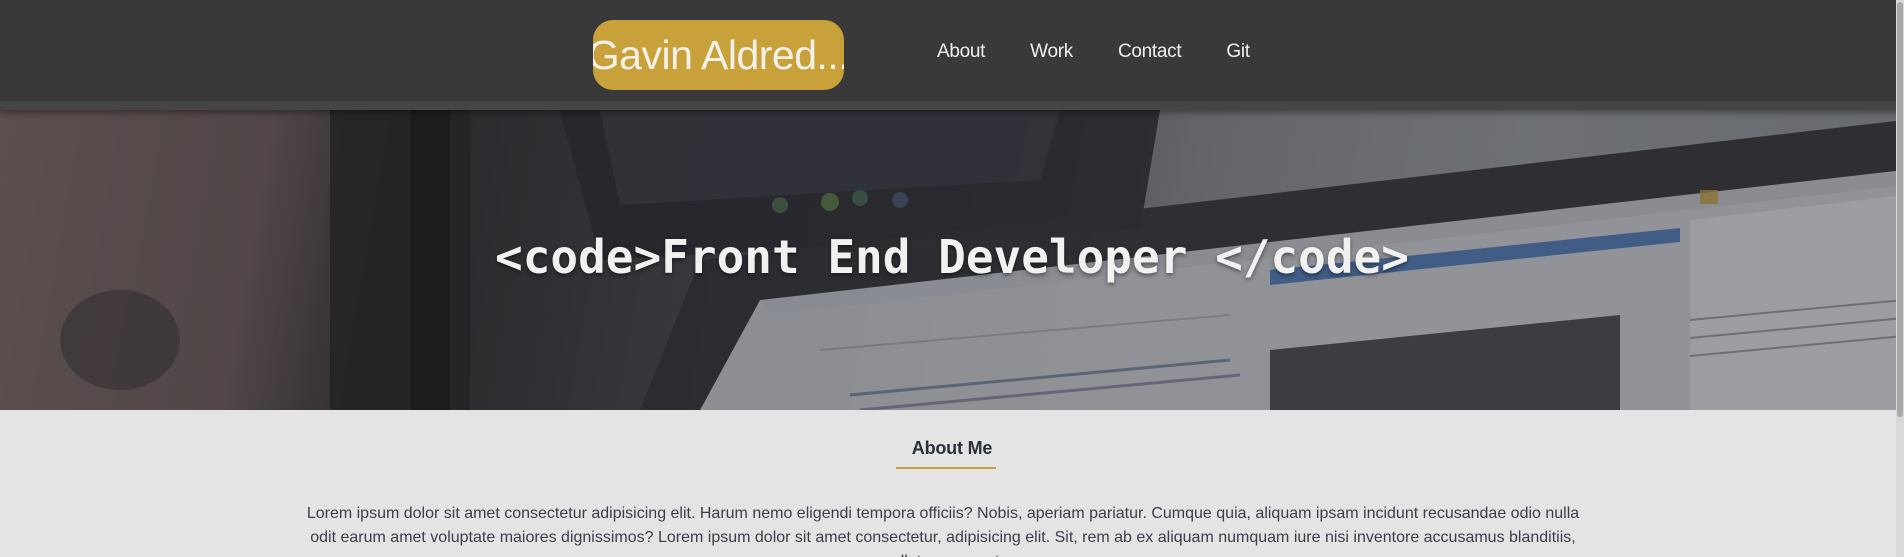 This screenshot has width=1904, height=557. What do you see at coordinates (1150, 52) in the screenshot?
I see `nav-link-contact: Contact` at bounding box center [1150, 52].